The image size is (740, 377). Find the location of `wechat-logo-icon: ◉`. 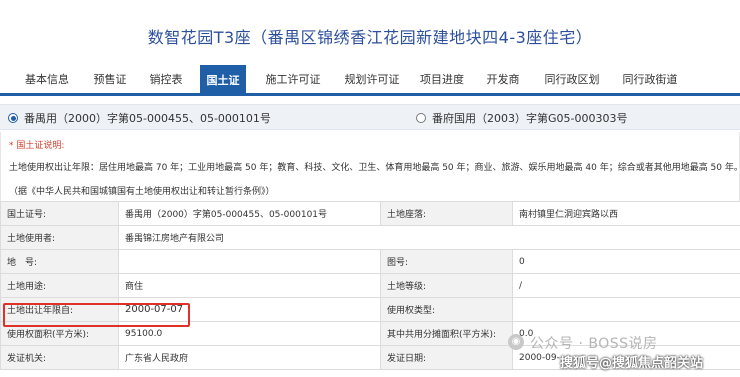

wechat-logo-icon: ◉ is located at coordinates (516, 342).